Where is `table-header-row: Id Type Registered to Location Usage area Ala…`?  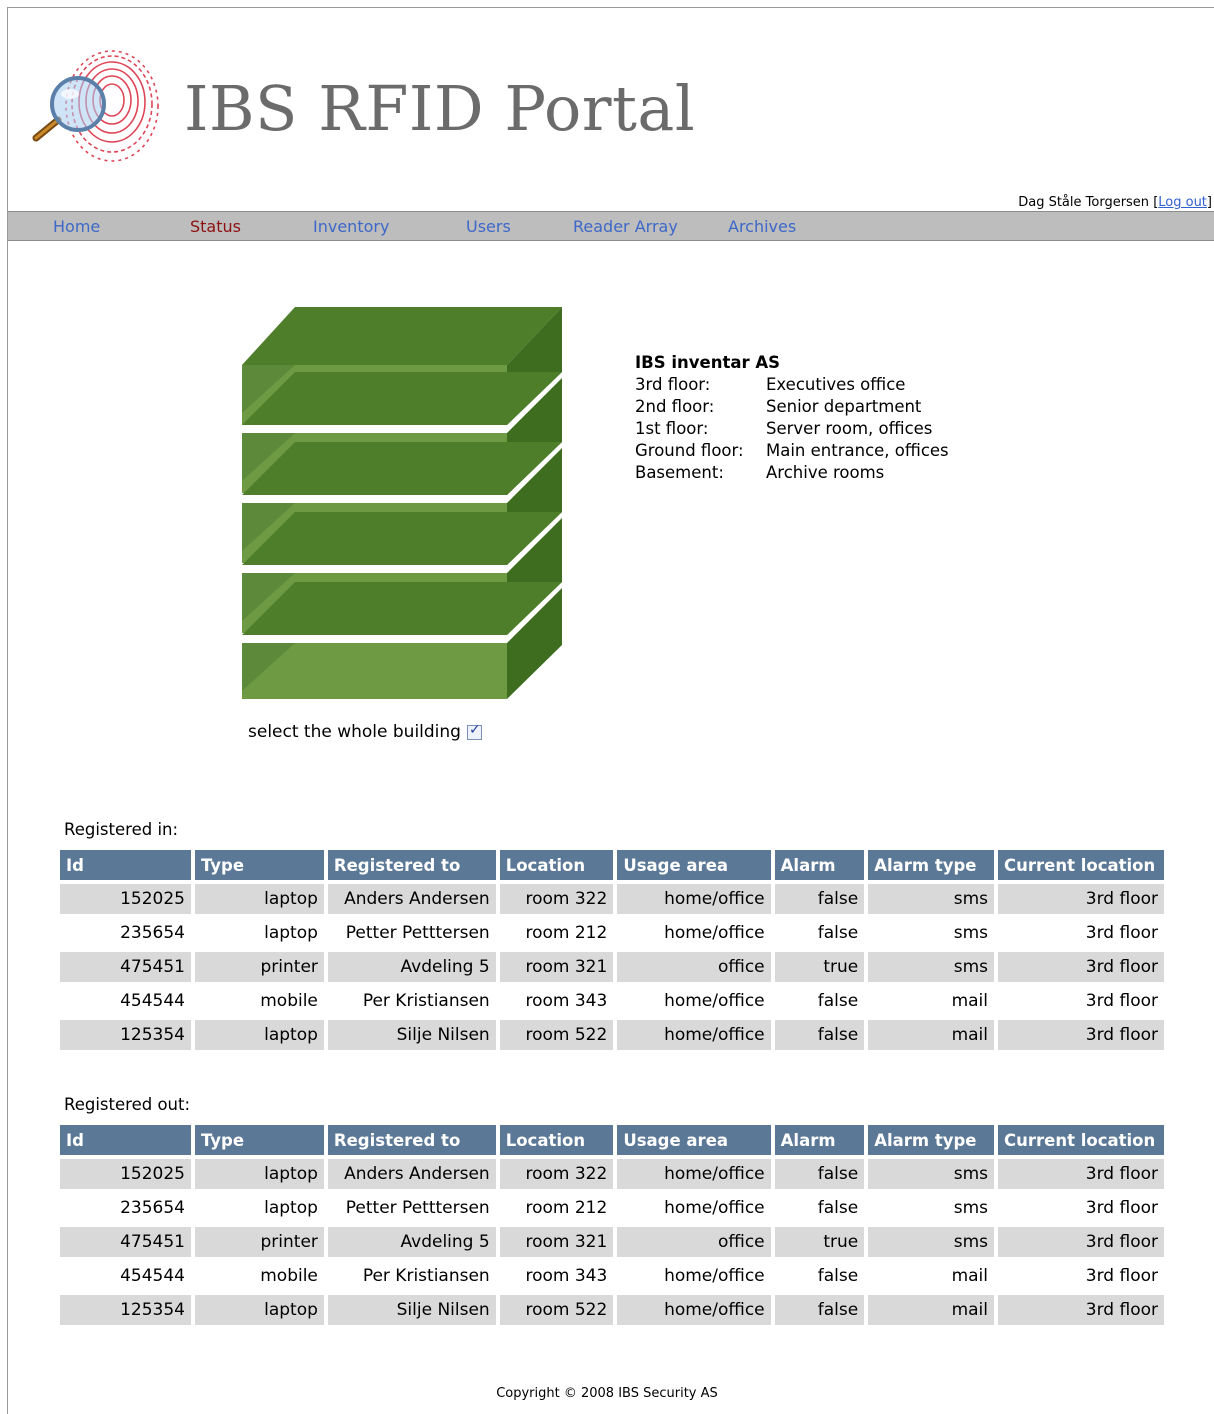
table-header-row: Id Type Registered to Location Usage area Ala… is located at coordinates (612, 1140).